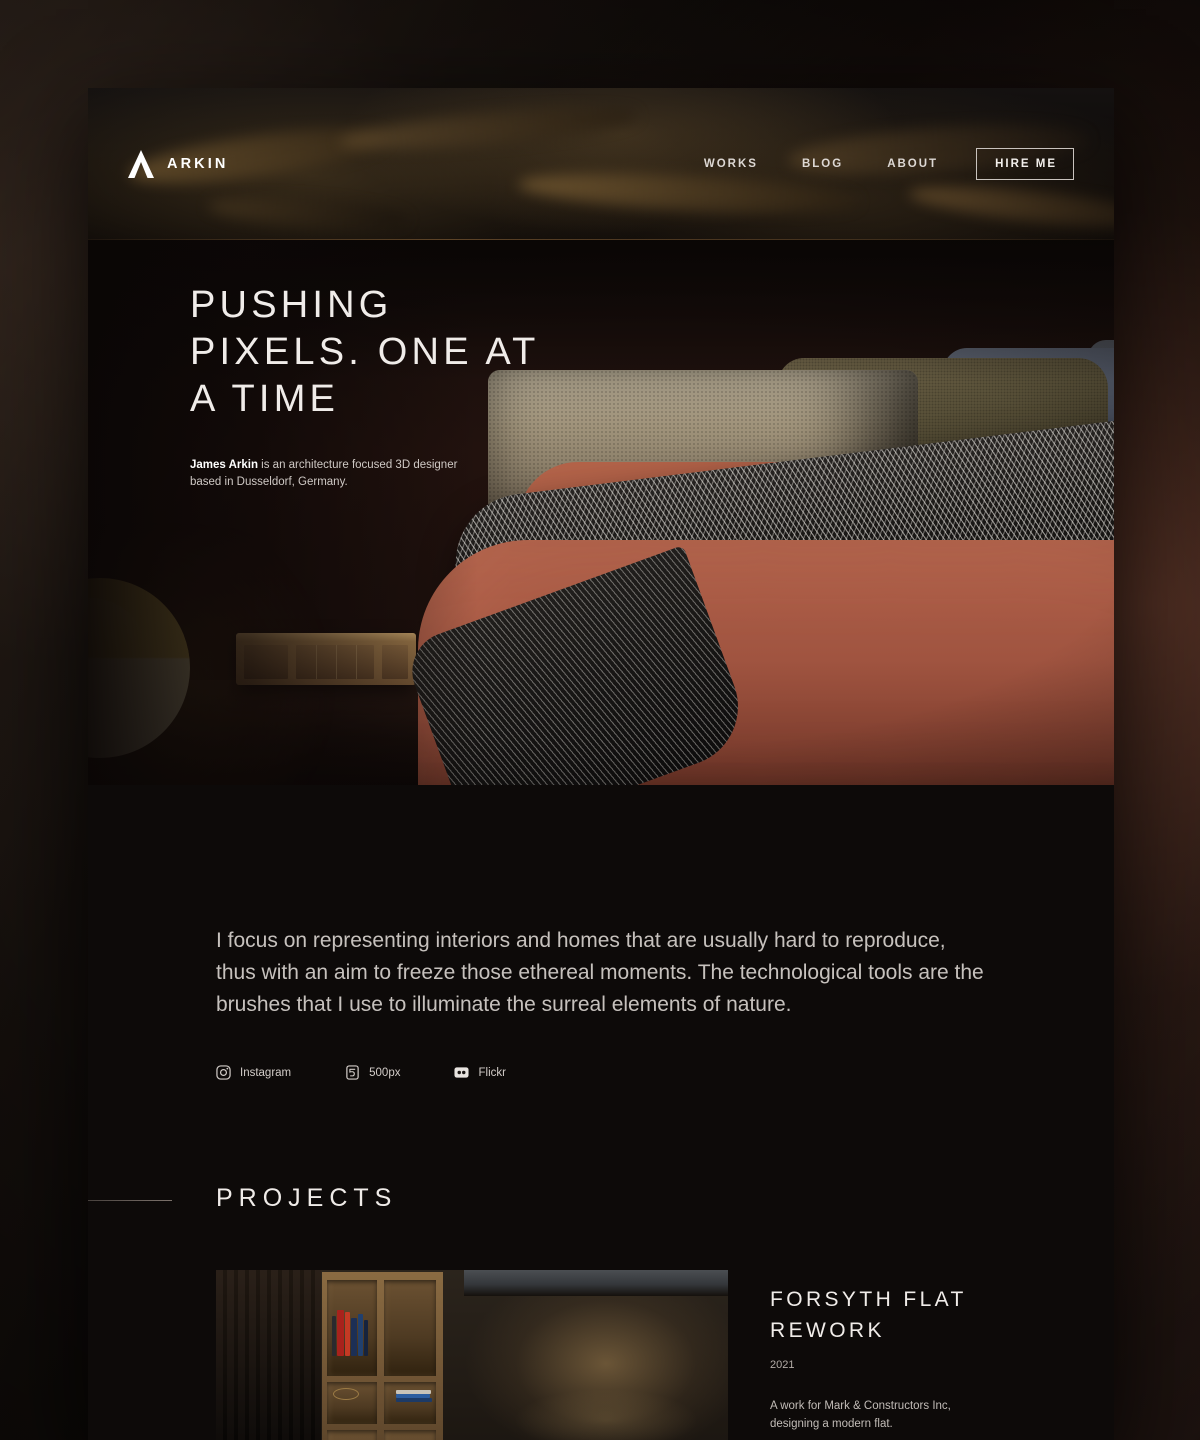  What do you see at coordinates (224, 465) in the screenshot?
I see `author-name: James Arkin` at bounding box center [224, 465].